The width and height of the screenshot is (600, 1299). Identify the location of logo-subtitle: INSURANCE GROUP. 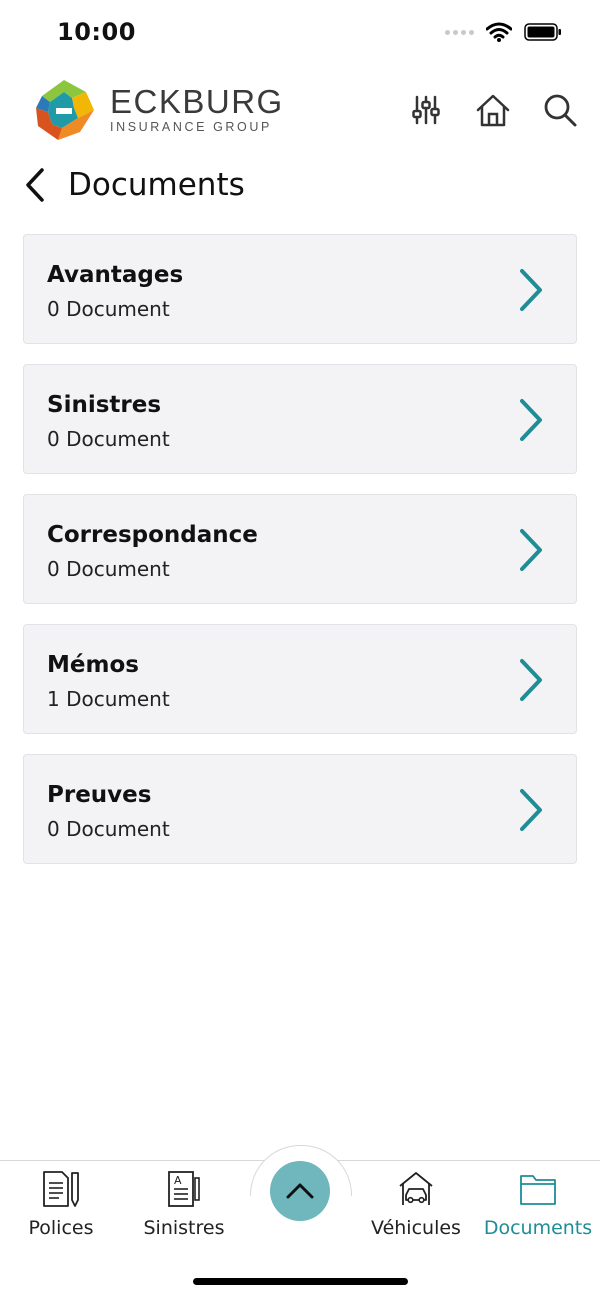
(191, 127).